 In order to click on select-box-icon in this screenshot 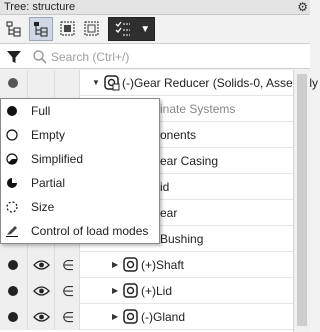, I will do `click(91, 28)`.